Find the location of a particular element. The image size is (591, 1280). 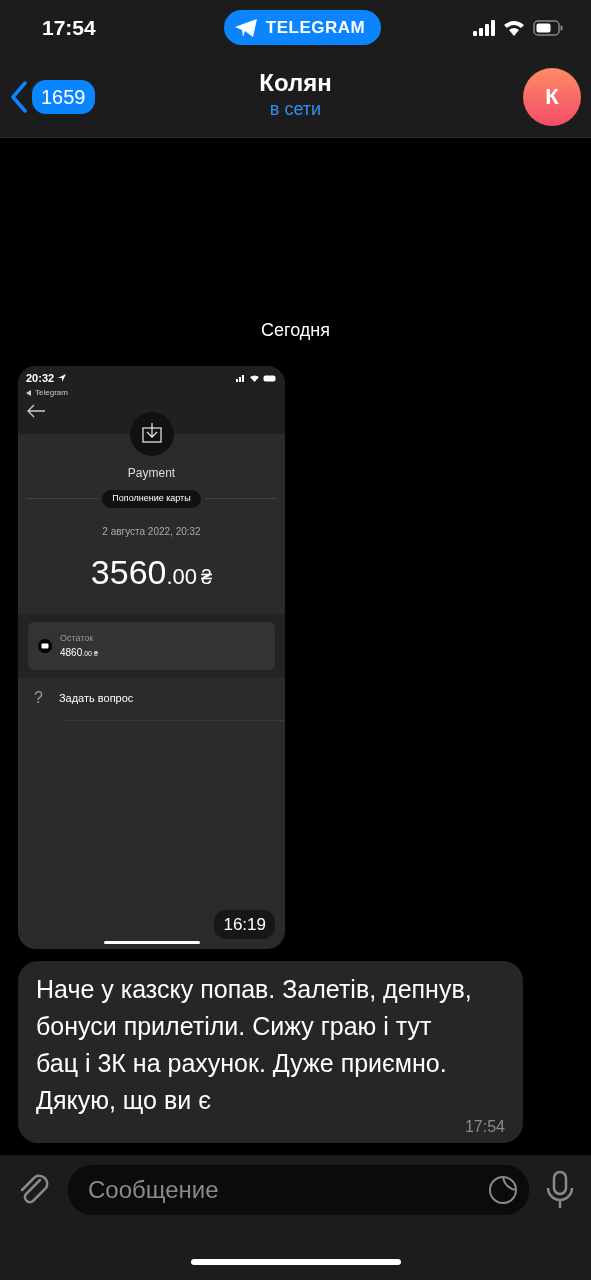

question-icon: ? is located at coordinates (38, 698).